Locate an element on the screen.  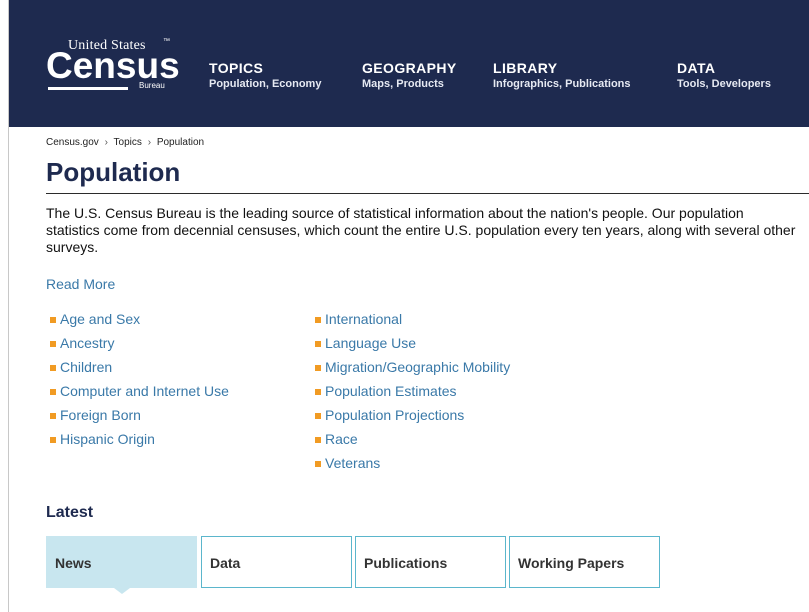
breadcrumb-topics: Topics is located at coordinates (128, 142).